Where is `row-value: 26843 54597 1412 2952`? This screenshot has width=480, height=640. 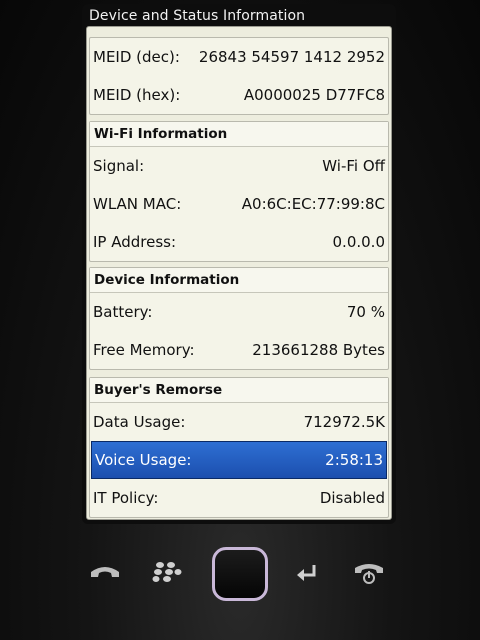 row-value: 26843 54597 1412 2952 is located at coordinates (291, 57).